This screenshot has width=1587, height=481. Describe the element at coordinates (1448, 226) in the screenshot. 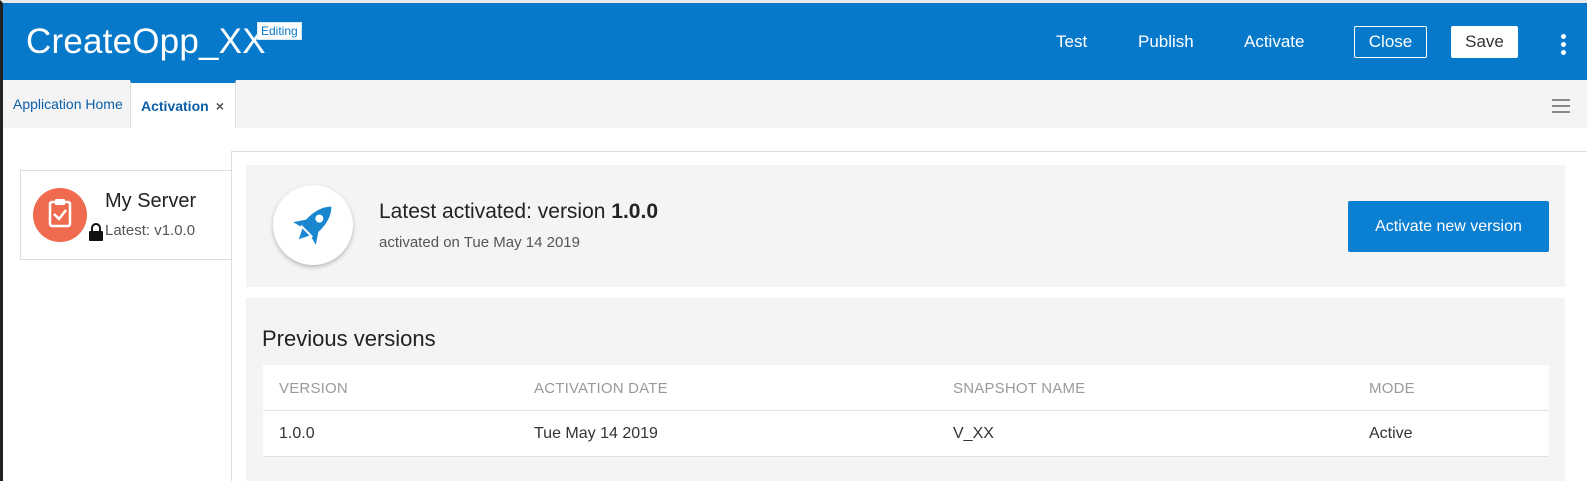

I see `activate-new-version-button: Activate new version` at that location.